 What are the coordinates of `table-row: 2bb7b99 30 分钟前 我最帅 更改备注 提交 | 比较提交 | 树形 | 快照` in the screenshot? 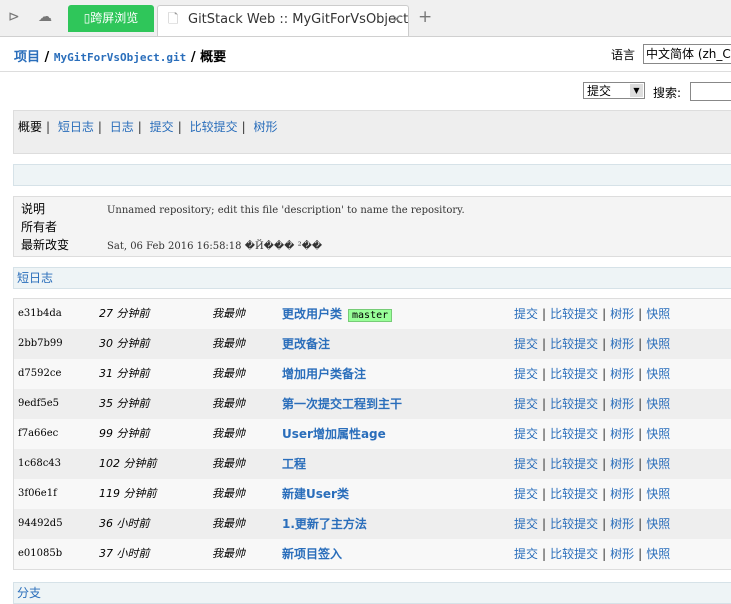 It's located at (372, 344).